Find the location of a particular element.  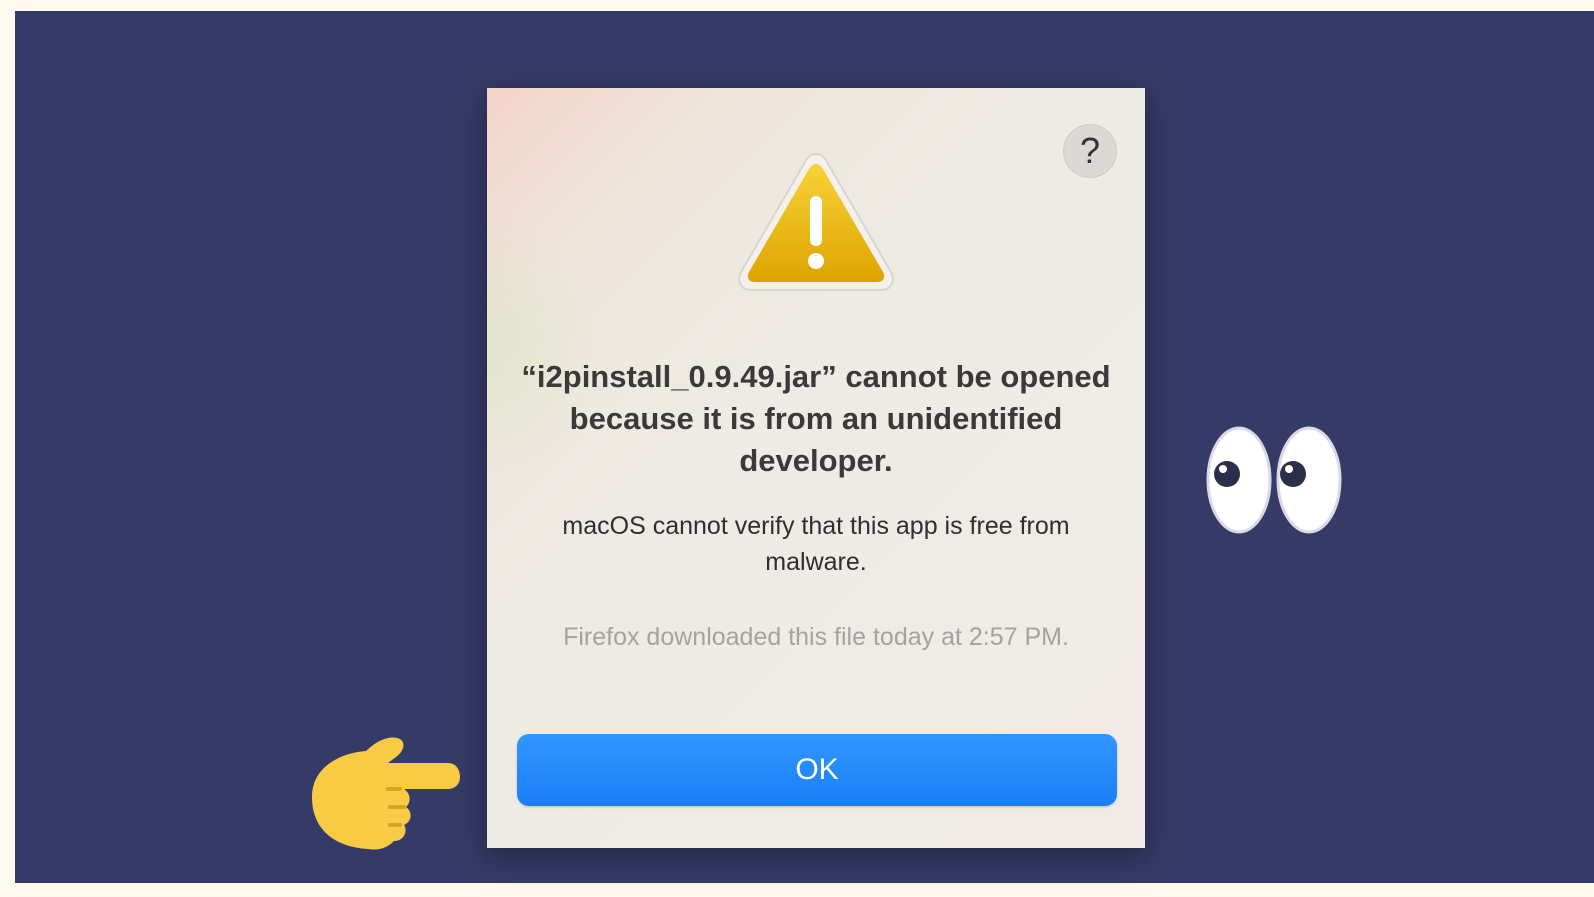

help-button-label: ? is located at coordinates (1090, 150).